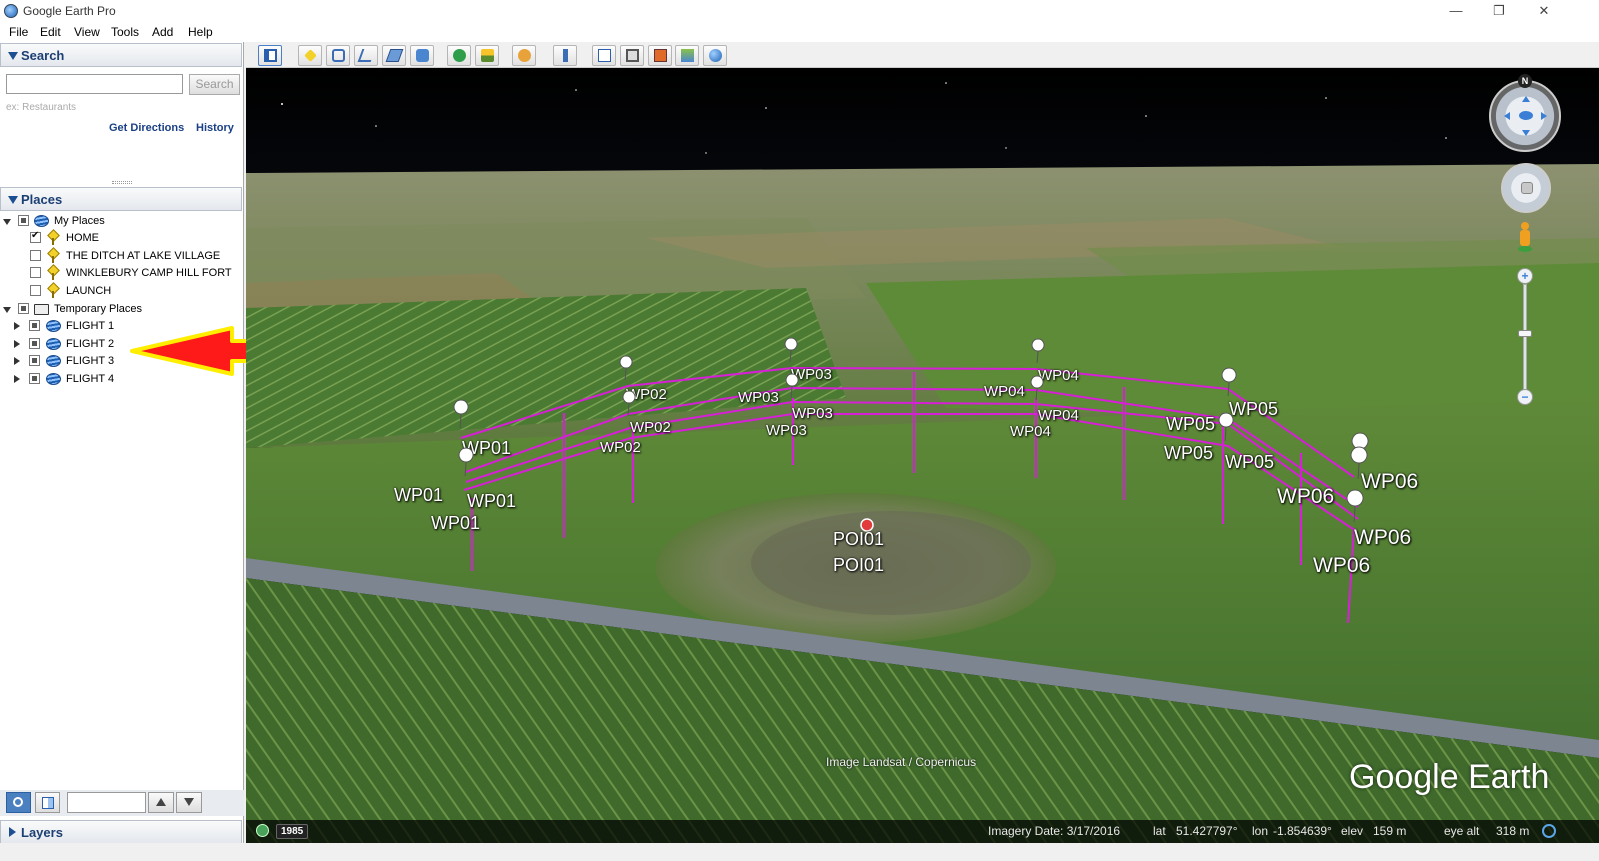 The height and width of the screenshot is (861, 1599). Describe the element at coordinates (18, 32) in the screenshot. I see `menu-file: File` at that location.